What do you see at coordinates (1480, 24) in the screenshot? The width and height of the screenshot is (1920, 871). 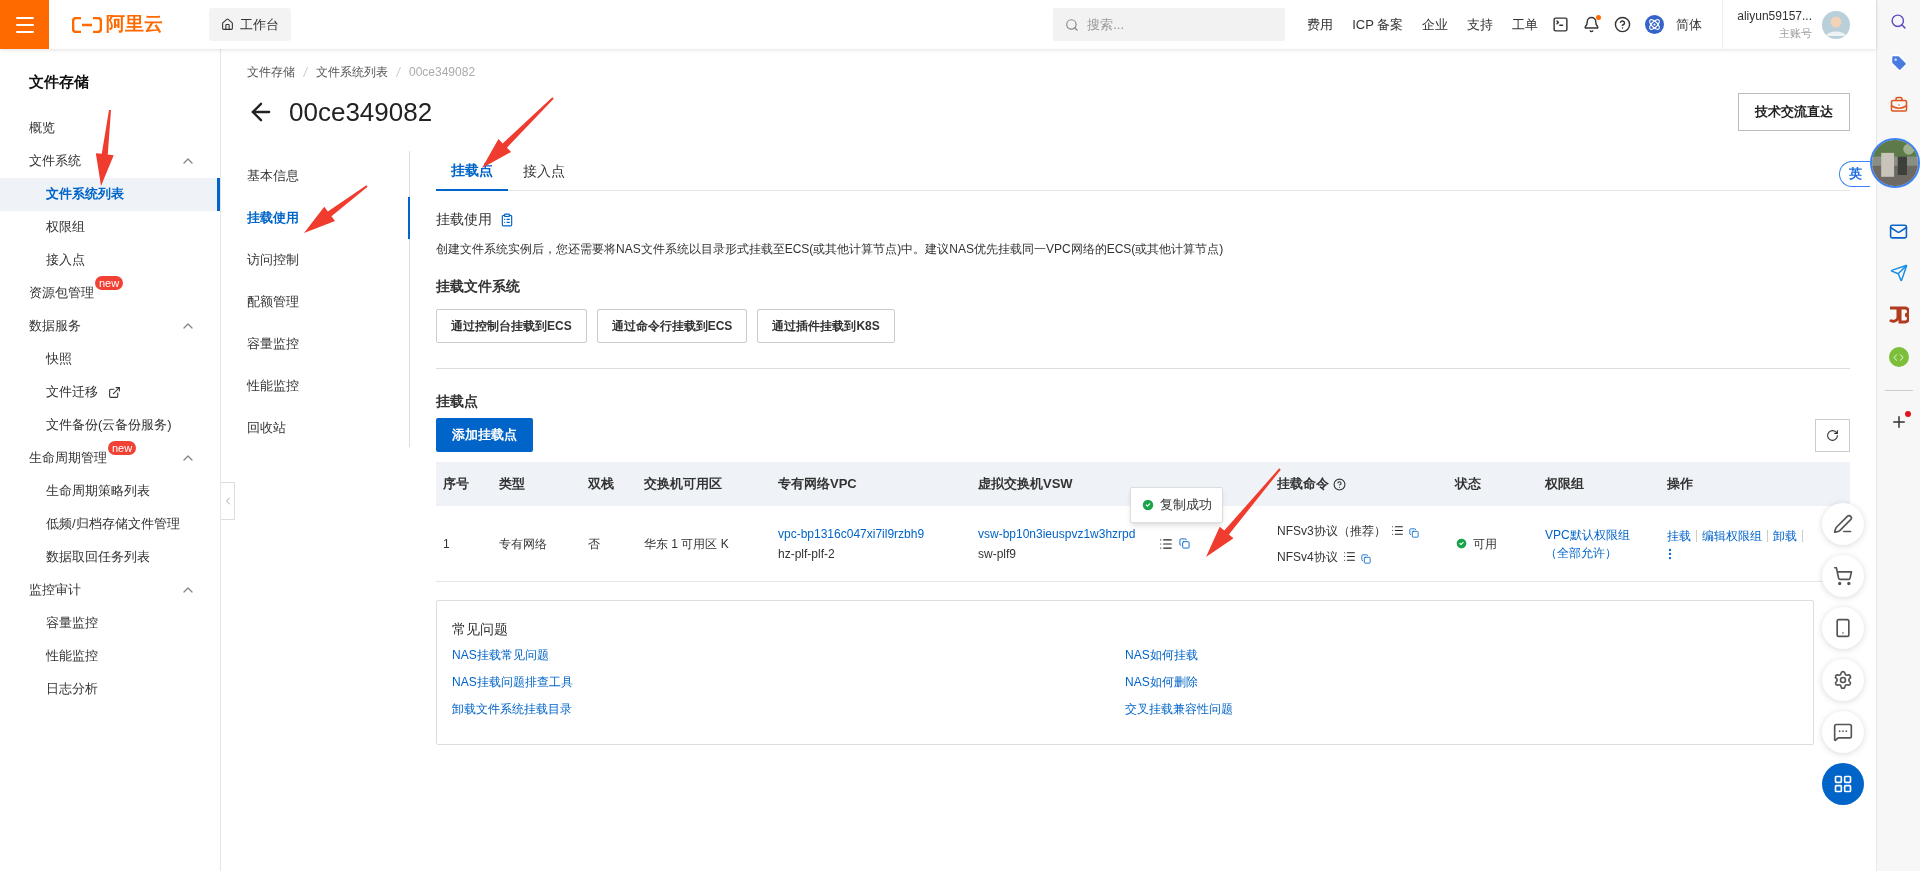 I see `top-nav-link: 支持` at bounding box center [1480, 24].